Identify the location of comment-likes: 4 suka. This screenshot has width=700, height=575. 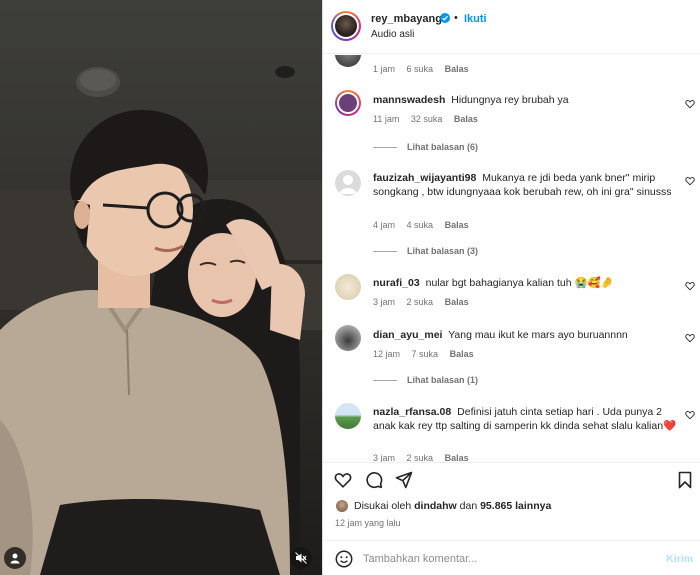
(420, 225).